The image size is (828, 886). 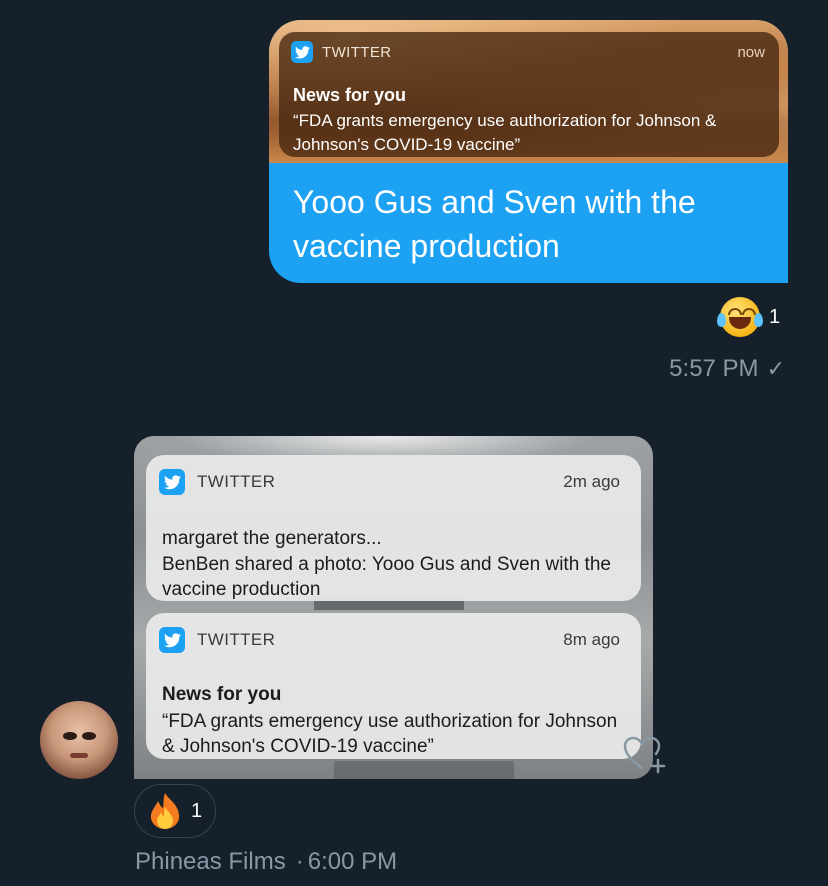 What do you see at coordinates (389, 482) in the screenshot?
I see `notification-header: TWITTER 2m ago` at bounding box center [389, 482].